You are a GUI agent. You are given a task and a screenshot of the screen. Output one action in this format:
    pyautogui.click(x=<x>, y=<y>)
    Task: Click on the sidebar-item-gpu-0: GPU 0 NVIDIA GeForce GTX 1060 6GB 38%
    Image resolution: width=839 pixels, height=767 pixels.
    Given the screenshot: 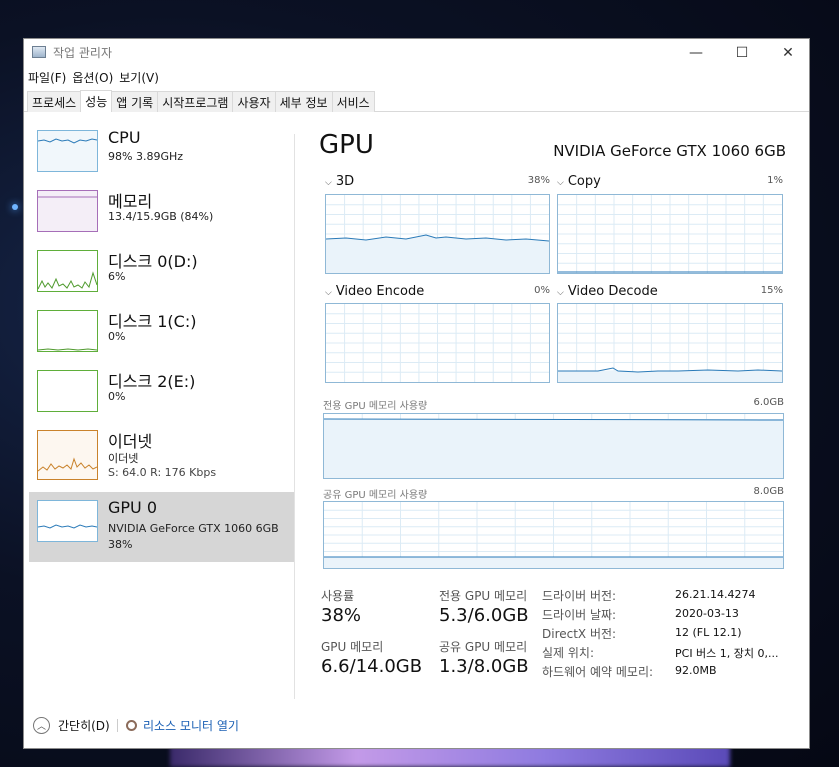 What is the action you would take?
    pyautogui.click(x=162, y=527)
    